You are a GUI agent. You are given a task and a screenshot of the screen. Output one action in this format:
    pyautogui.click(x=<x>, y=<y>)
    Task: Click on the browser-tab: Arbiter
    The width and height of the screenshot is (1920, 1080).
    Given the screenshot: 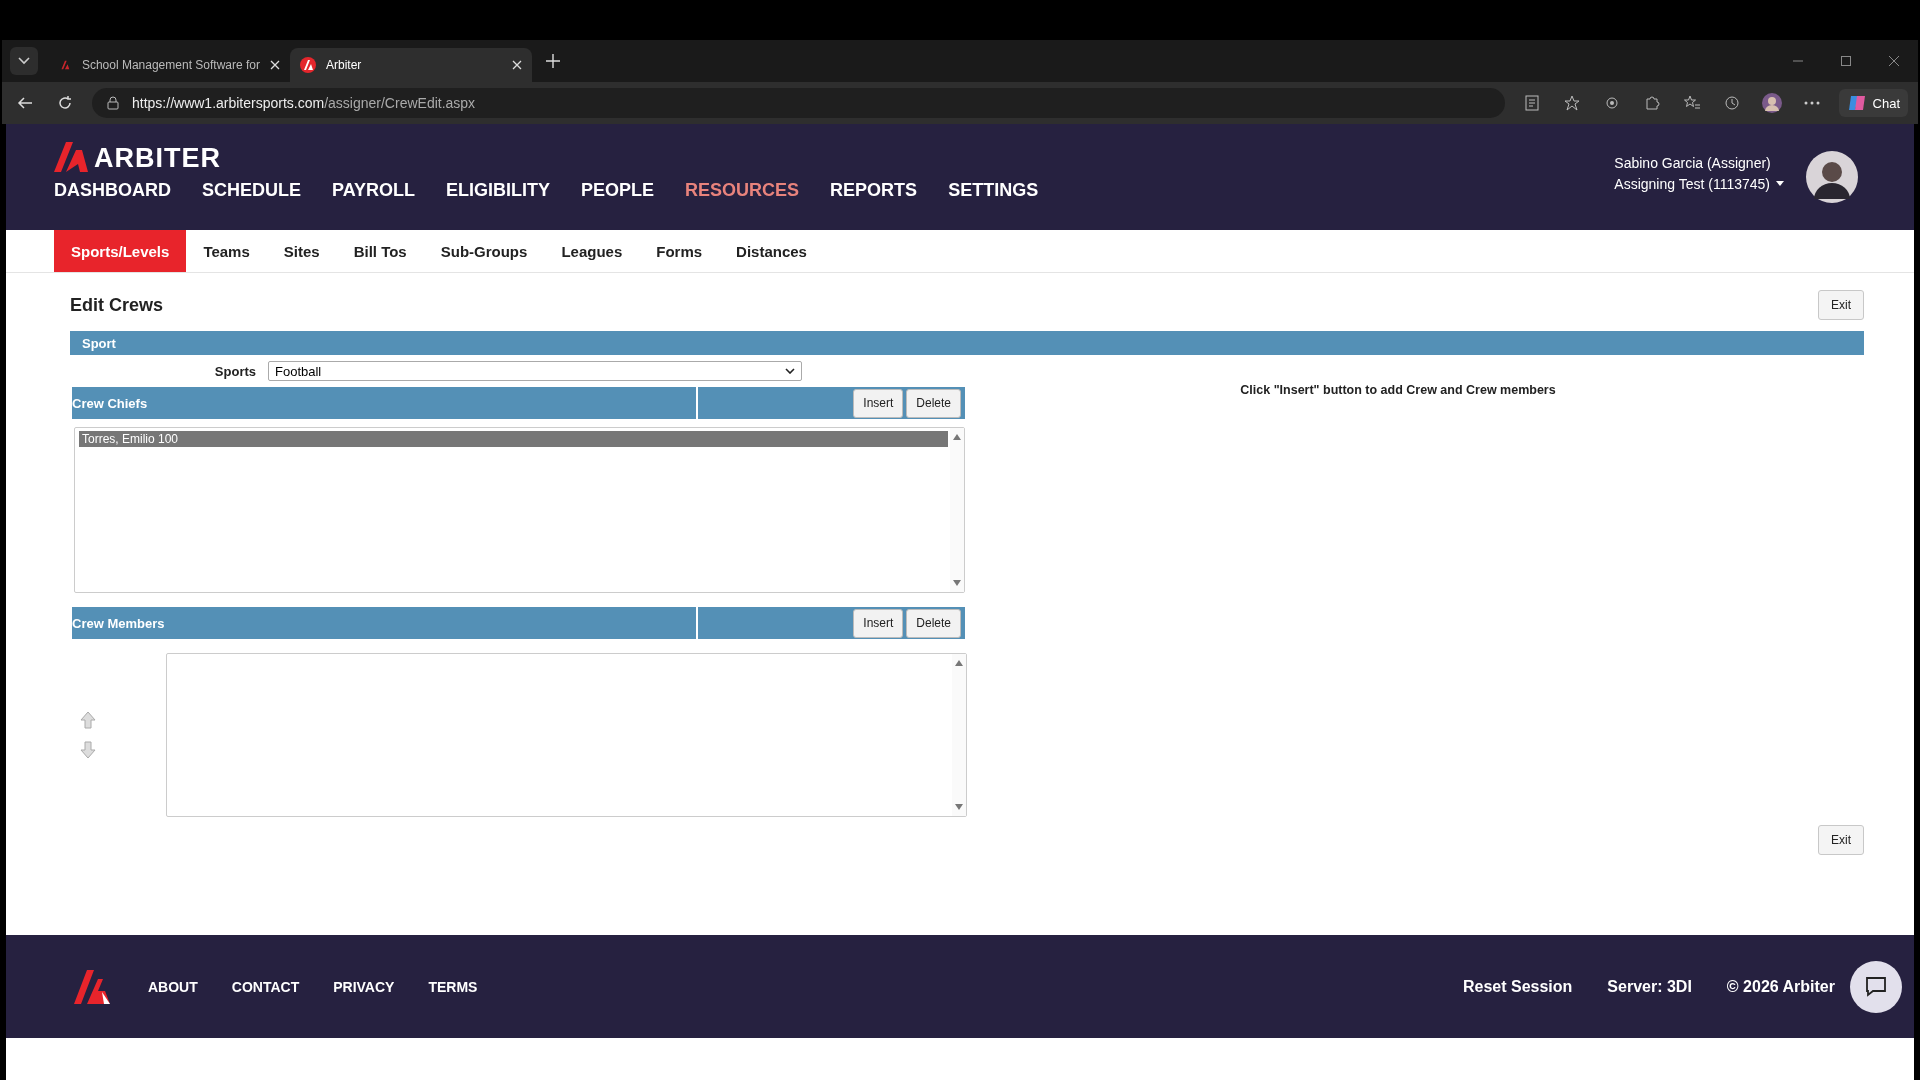 What is the action you would take?
    pyautogui.click(x=411, y=65)
    